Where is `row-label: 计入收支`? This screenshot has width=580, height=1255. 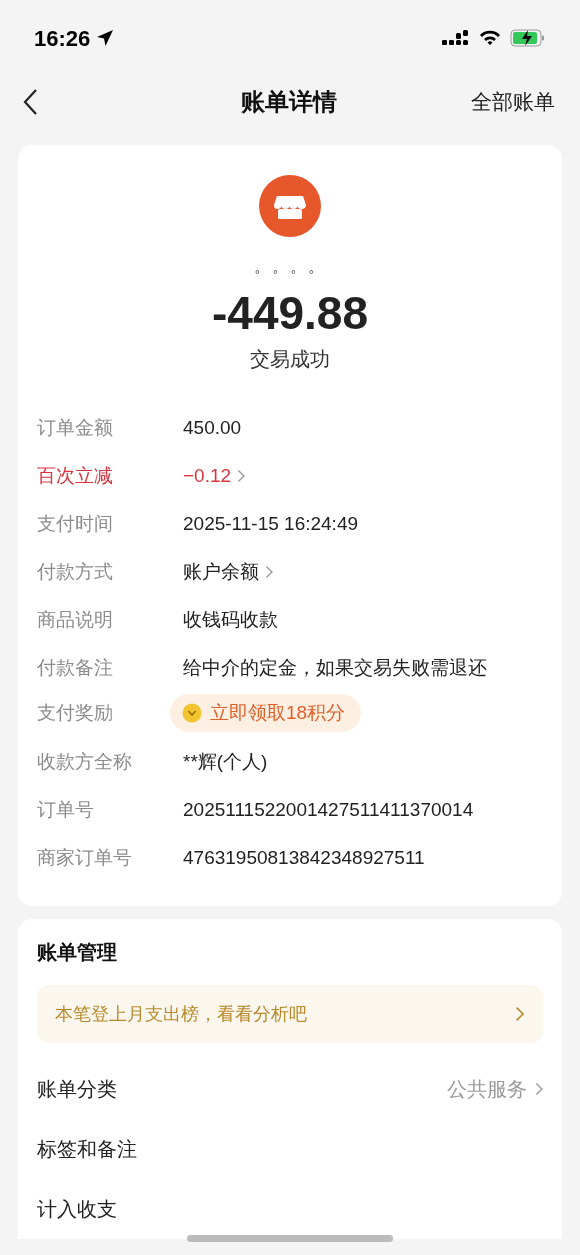
row-label: 计入收支 is located at coordinates (77, 1209).